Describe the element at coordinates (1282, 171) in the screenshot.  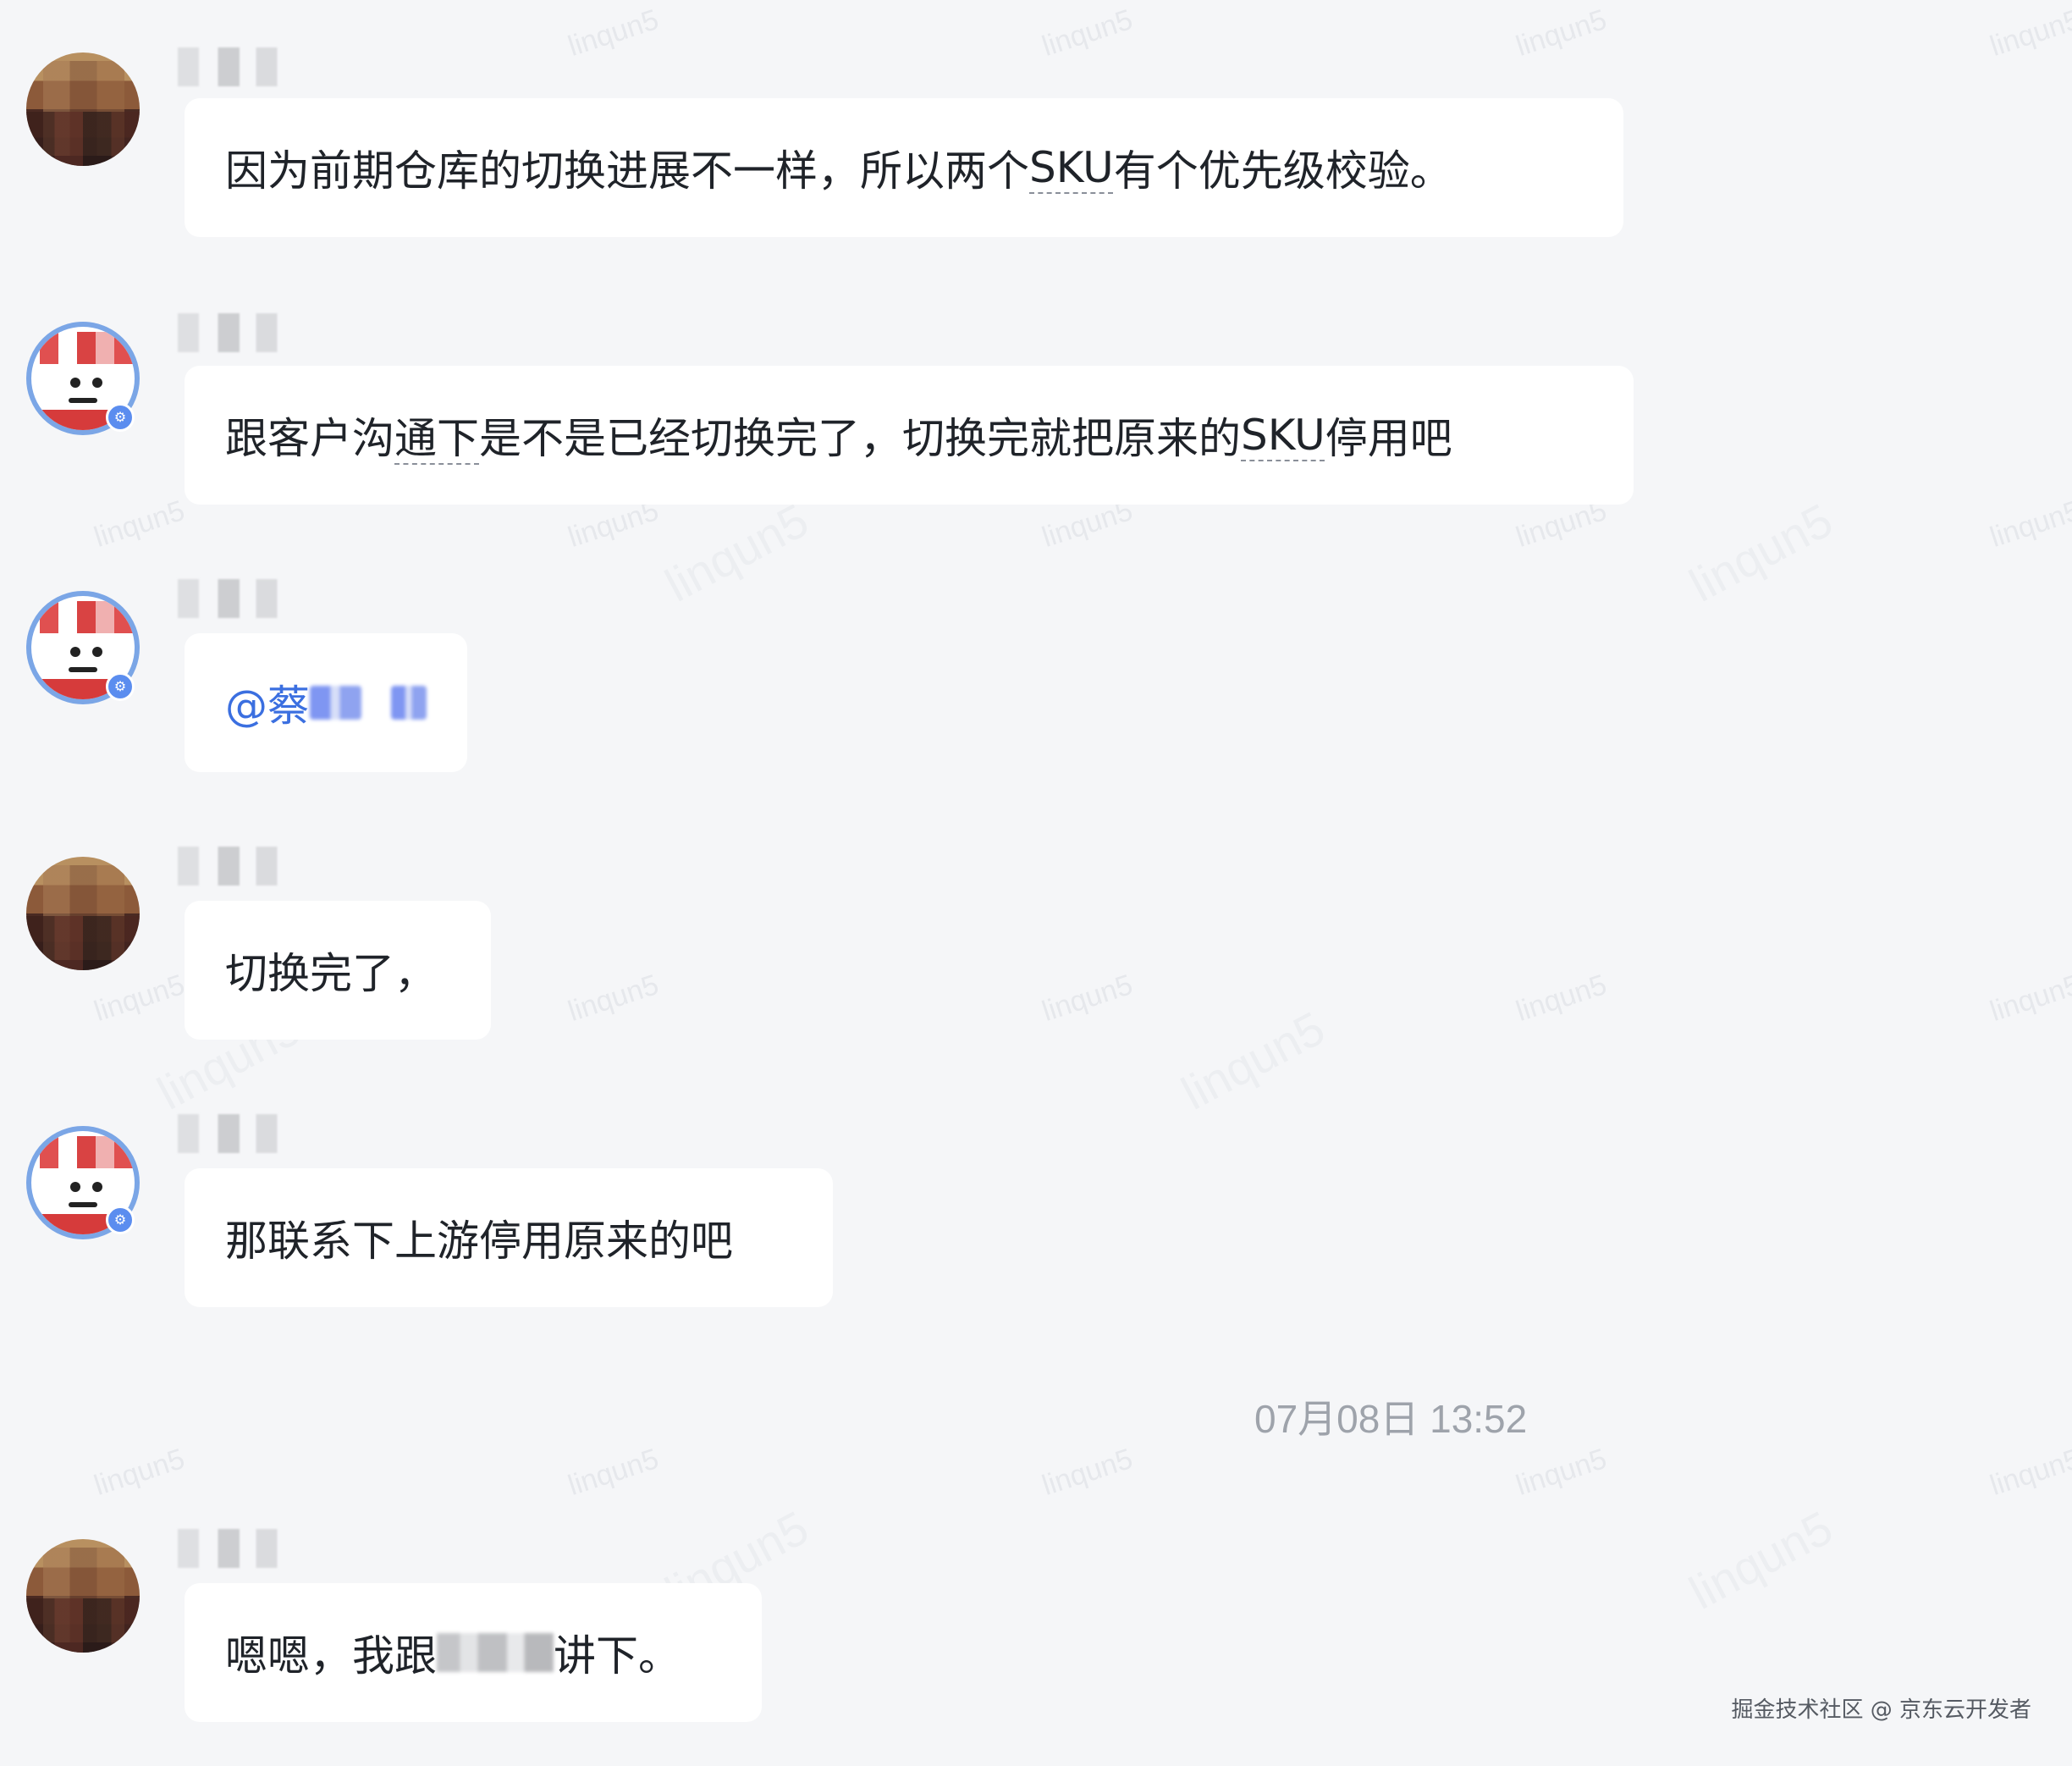
I see `message-text: 有个优先级校验。` at that location.